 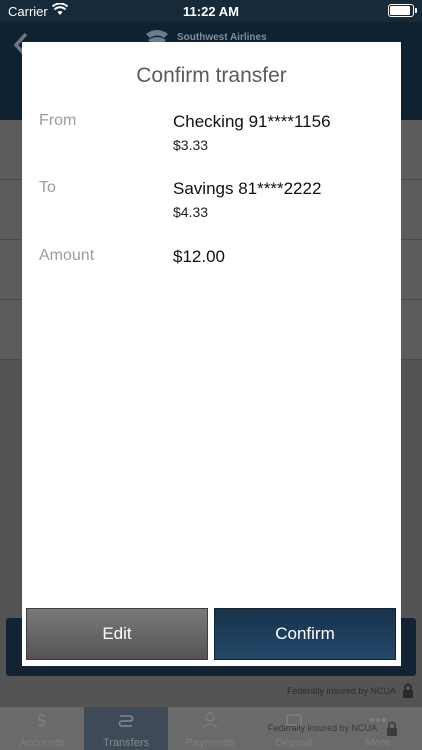 What do you see at coordinates (67, 255) in the screenshot?
I see `amount-label: Amount` at bounding box center [67, 255].